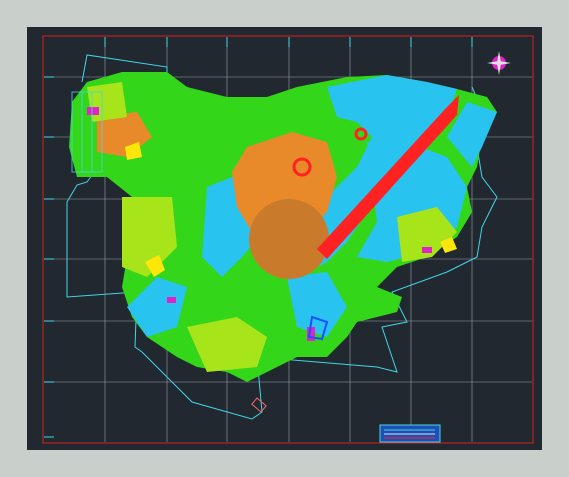  Describe the element at coordinates (259, 405) in the screenshot. I see `bottom-marker` at that location.